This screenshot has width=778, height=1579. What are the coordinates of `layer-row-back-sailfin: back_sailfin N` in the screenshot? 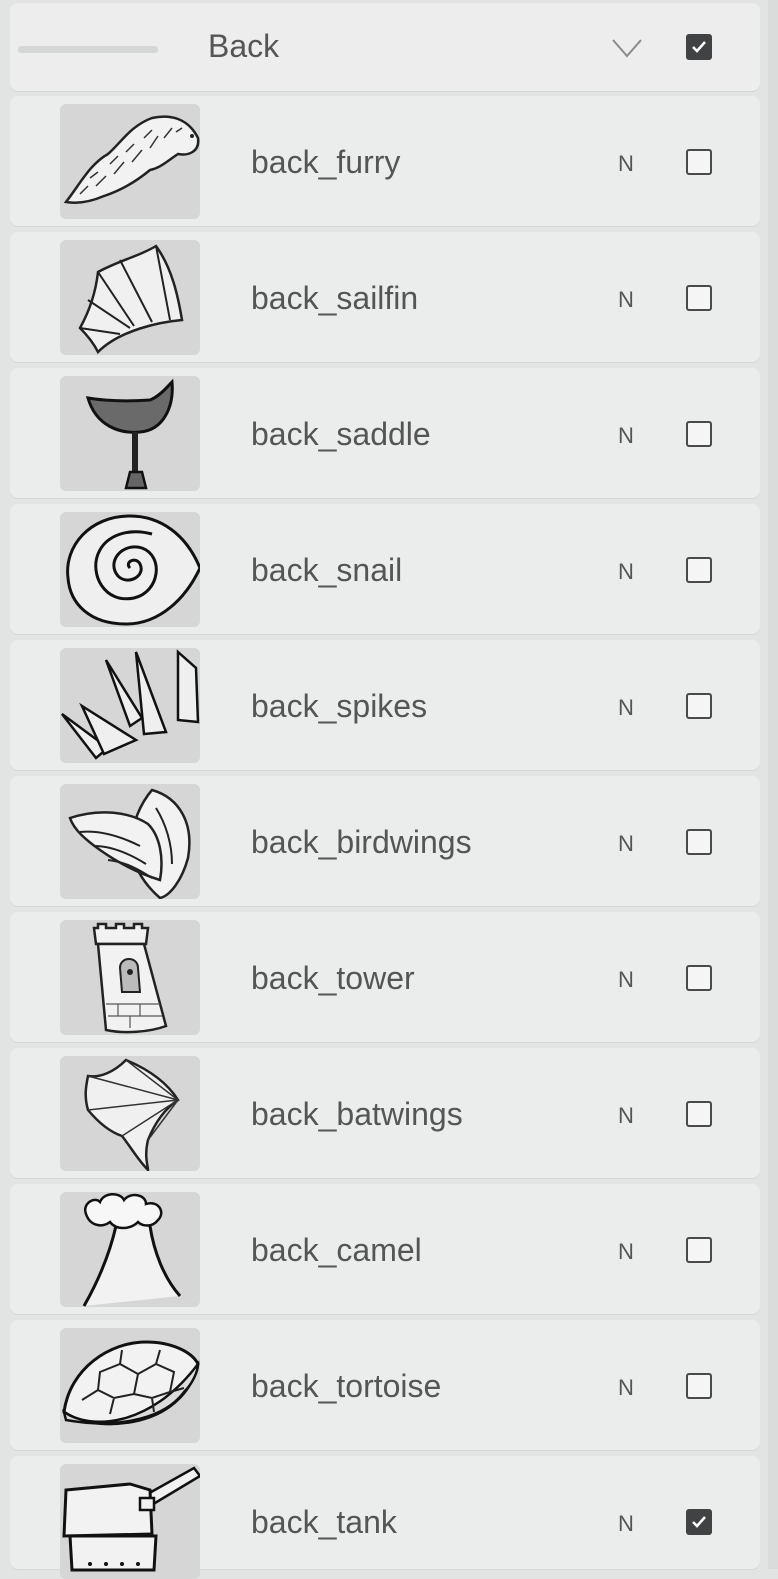 It's located at (385, 297).